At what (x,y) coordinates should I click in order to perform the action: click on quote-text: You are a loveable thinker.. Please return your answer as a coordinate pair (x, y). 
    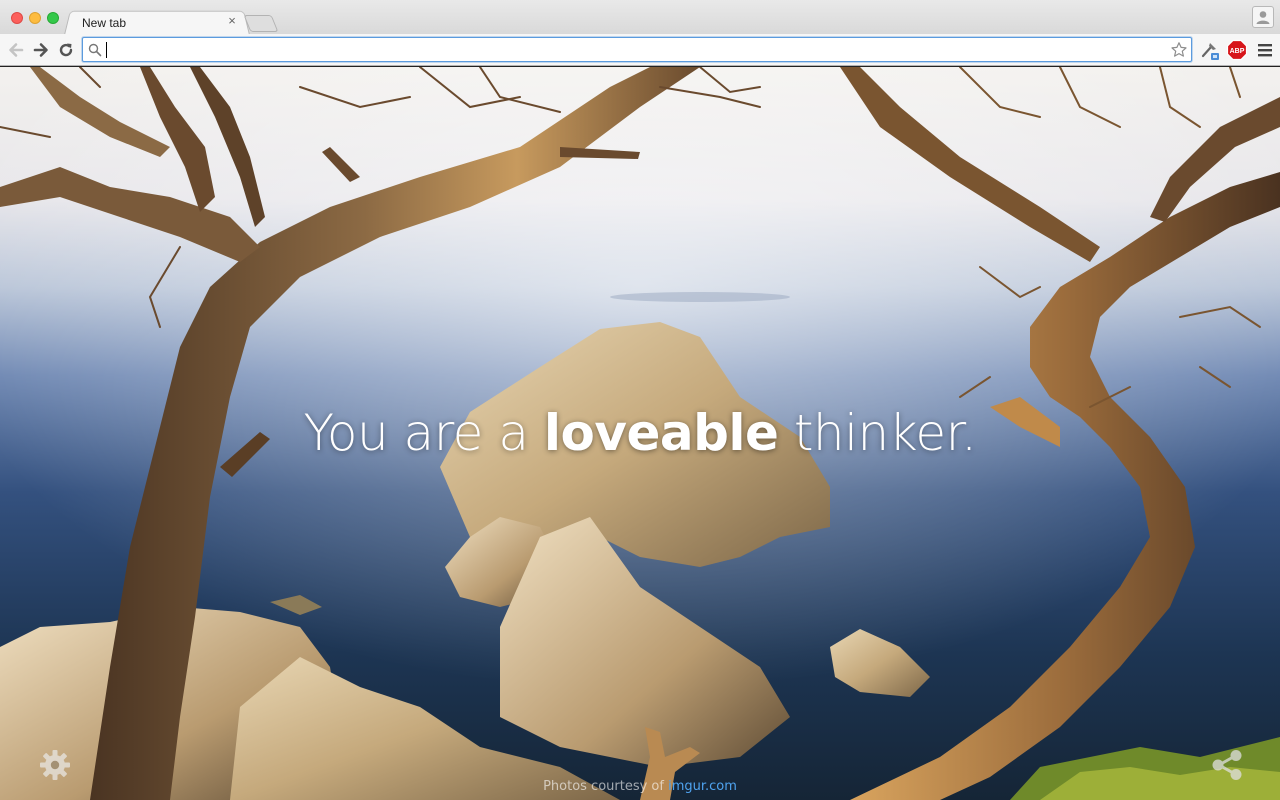
    Looking at the image, I should click on (640, 433).